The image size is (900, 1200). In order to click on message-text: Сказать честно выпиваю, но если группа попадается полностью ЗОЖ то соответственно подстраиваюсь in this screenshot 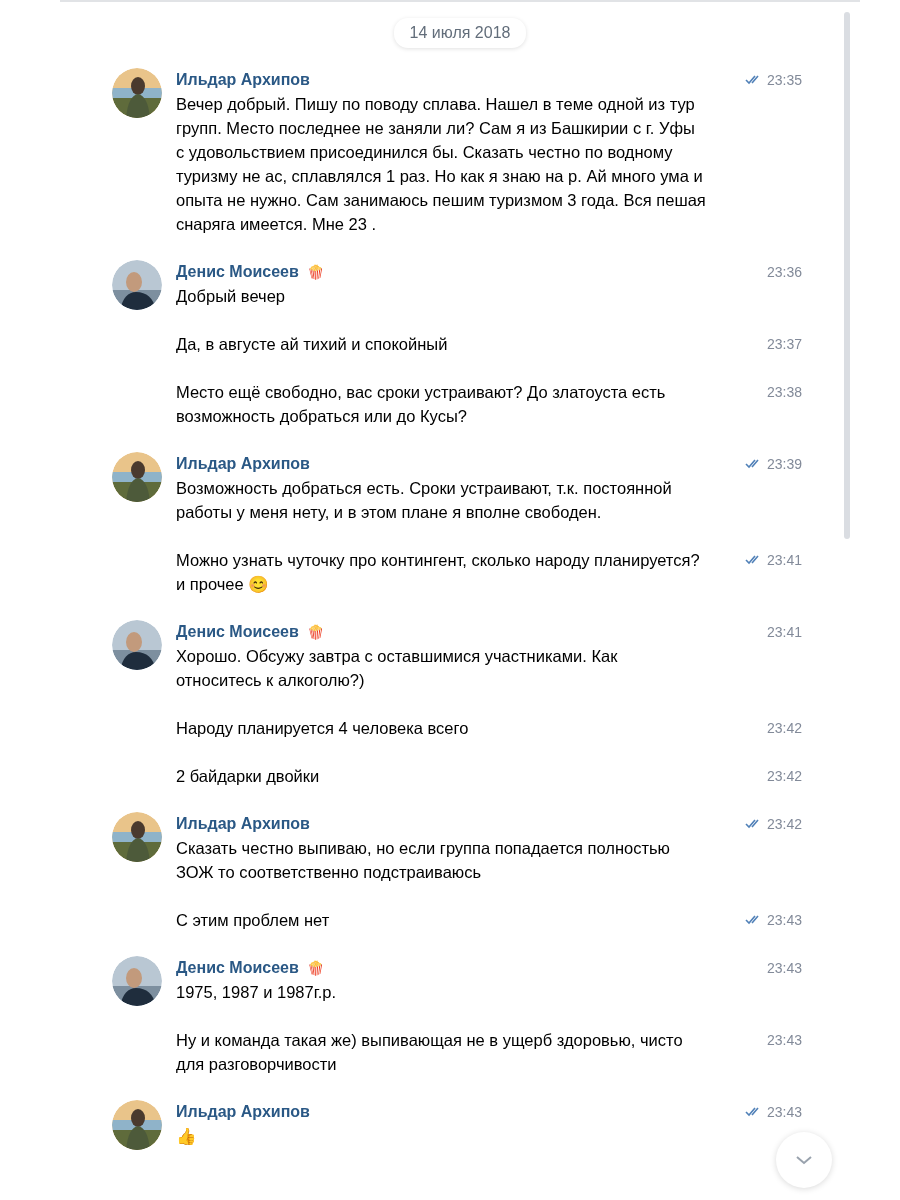, I will do `click(423, 860)`.